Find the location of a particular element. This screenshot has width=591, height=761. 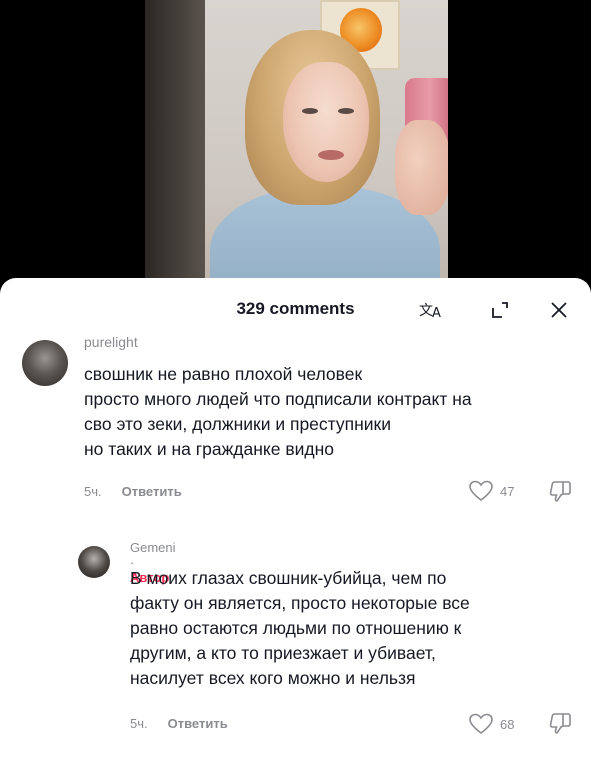

comment-line: но таких и на гражданке видно is located at coordinates (209, 449).